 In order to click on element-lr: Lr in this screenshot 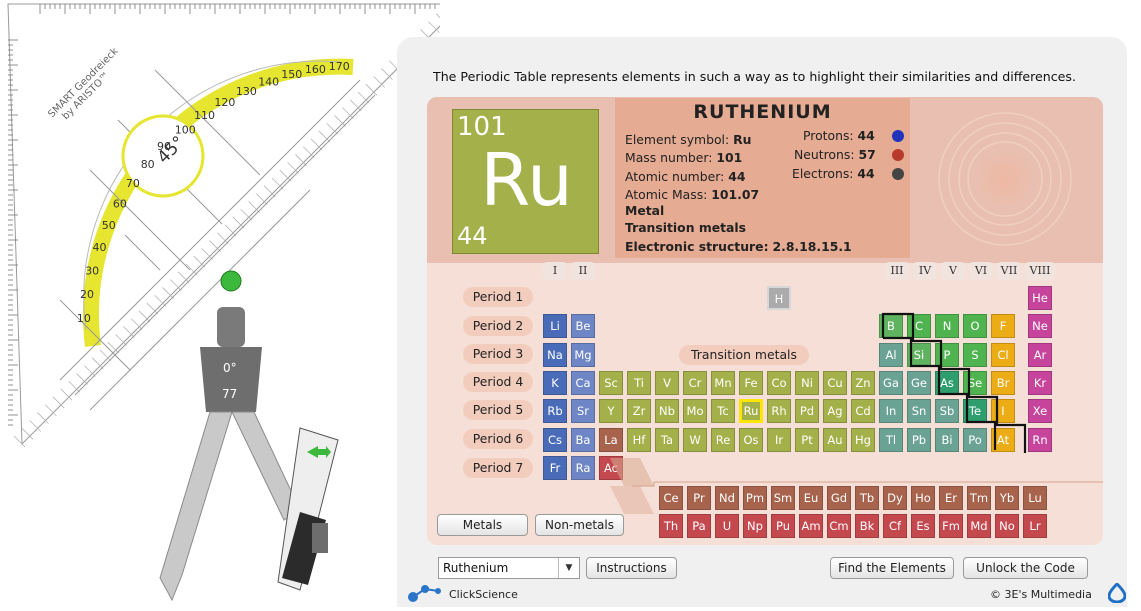, I will do `click(1035, 526)`.